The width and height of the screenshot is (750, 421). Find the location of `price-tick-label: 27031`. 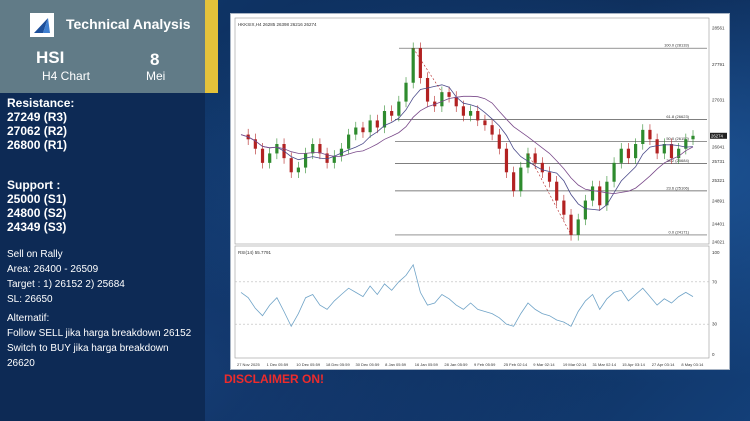

price-tick-label: 27031 is located at coordinates (718, 100).